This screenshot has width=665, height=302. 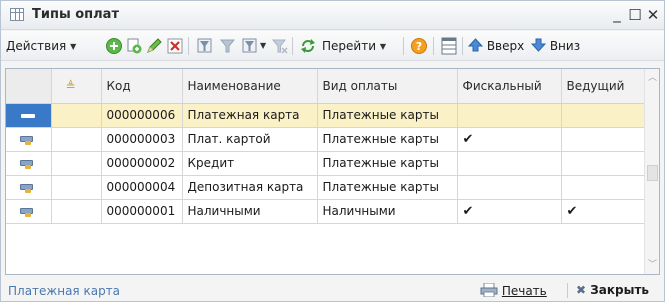 I want to click on help-icon: ?, so click(x=419, y=46).